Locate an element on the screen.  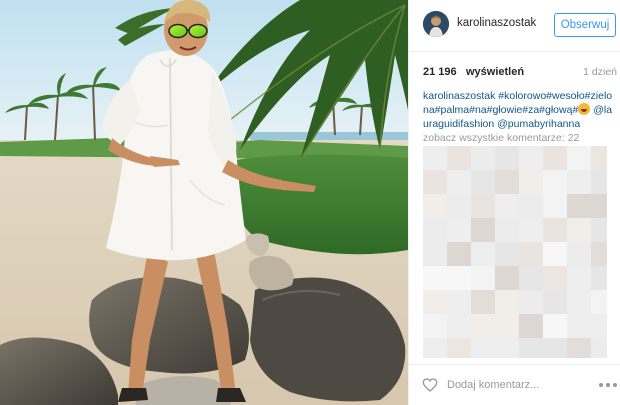
post-timestamp: 1 dzień is located at coordinates (600, 72).